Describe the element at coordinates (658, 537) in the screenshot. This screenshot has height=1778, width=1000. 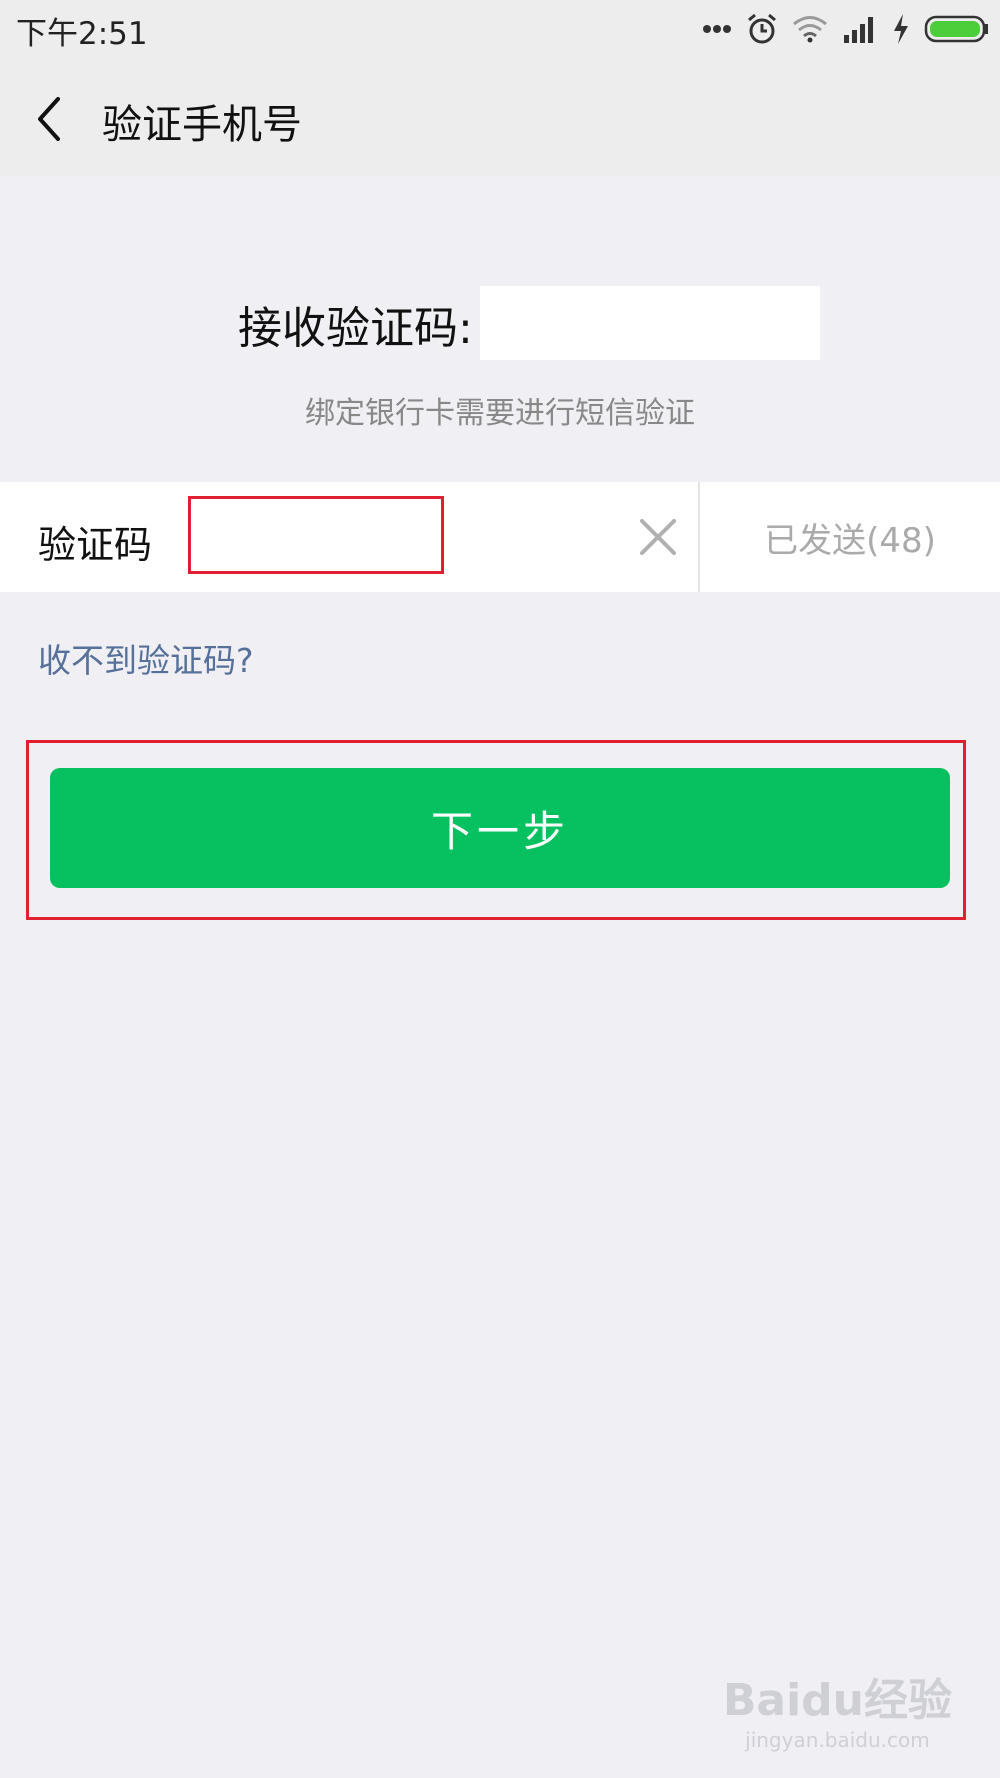
I see `clear-icon` at that location.